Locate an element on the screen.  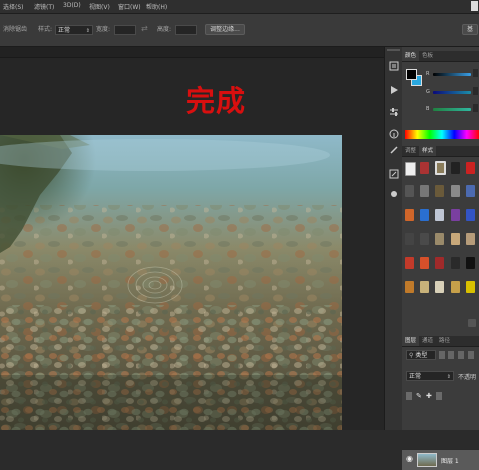
blue-slider is located at coordinates (452, 109).